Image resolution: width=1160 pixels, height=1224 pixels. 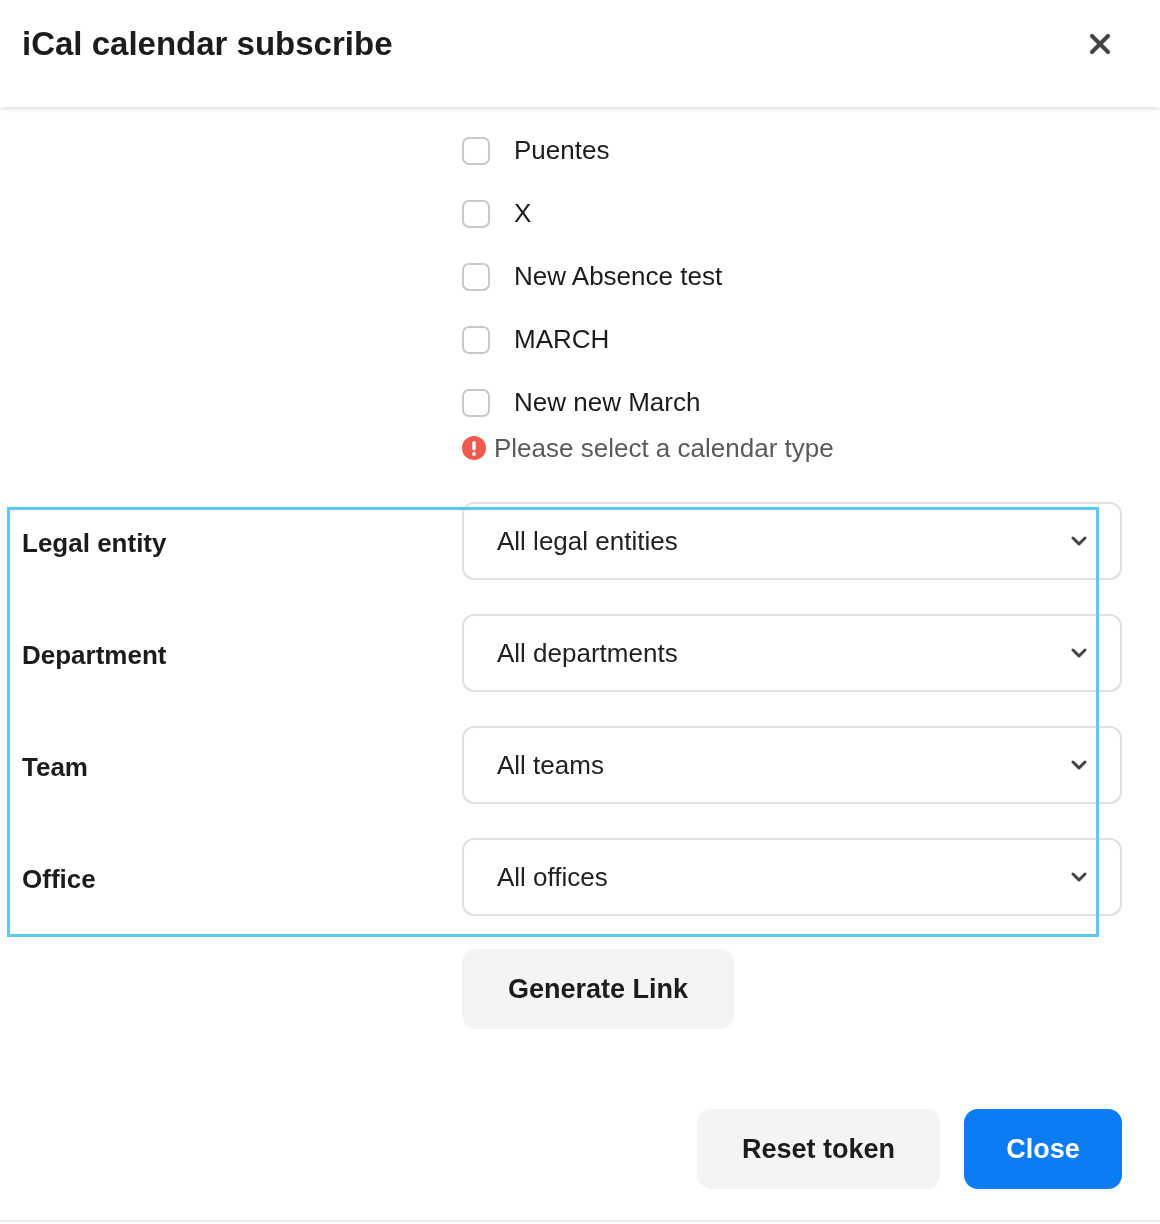 I want to click on close-button, so click(x=1100, y=43).